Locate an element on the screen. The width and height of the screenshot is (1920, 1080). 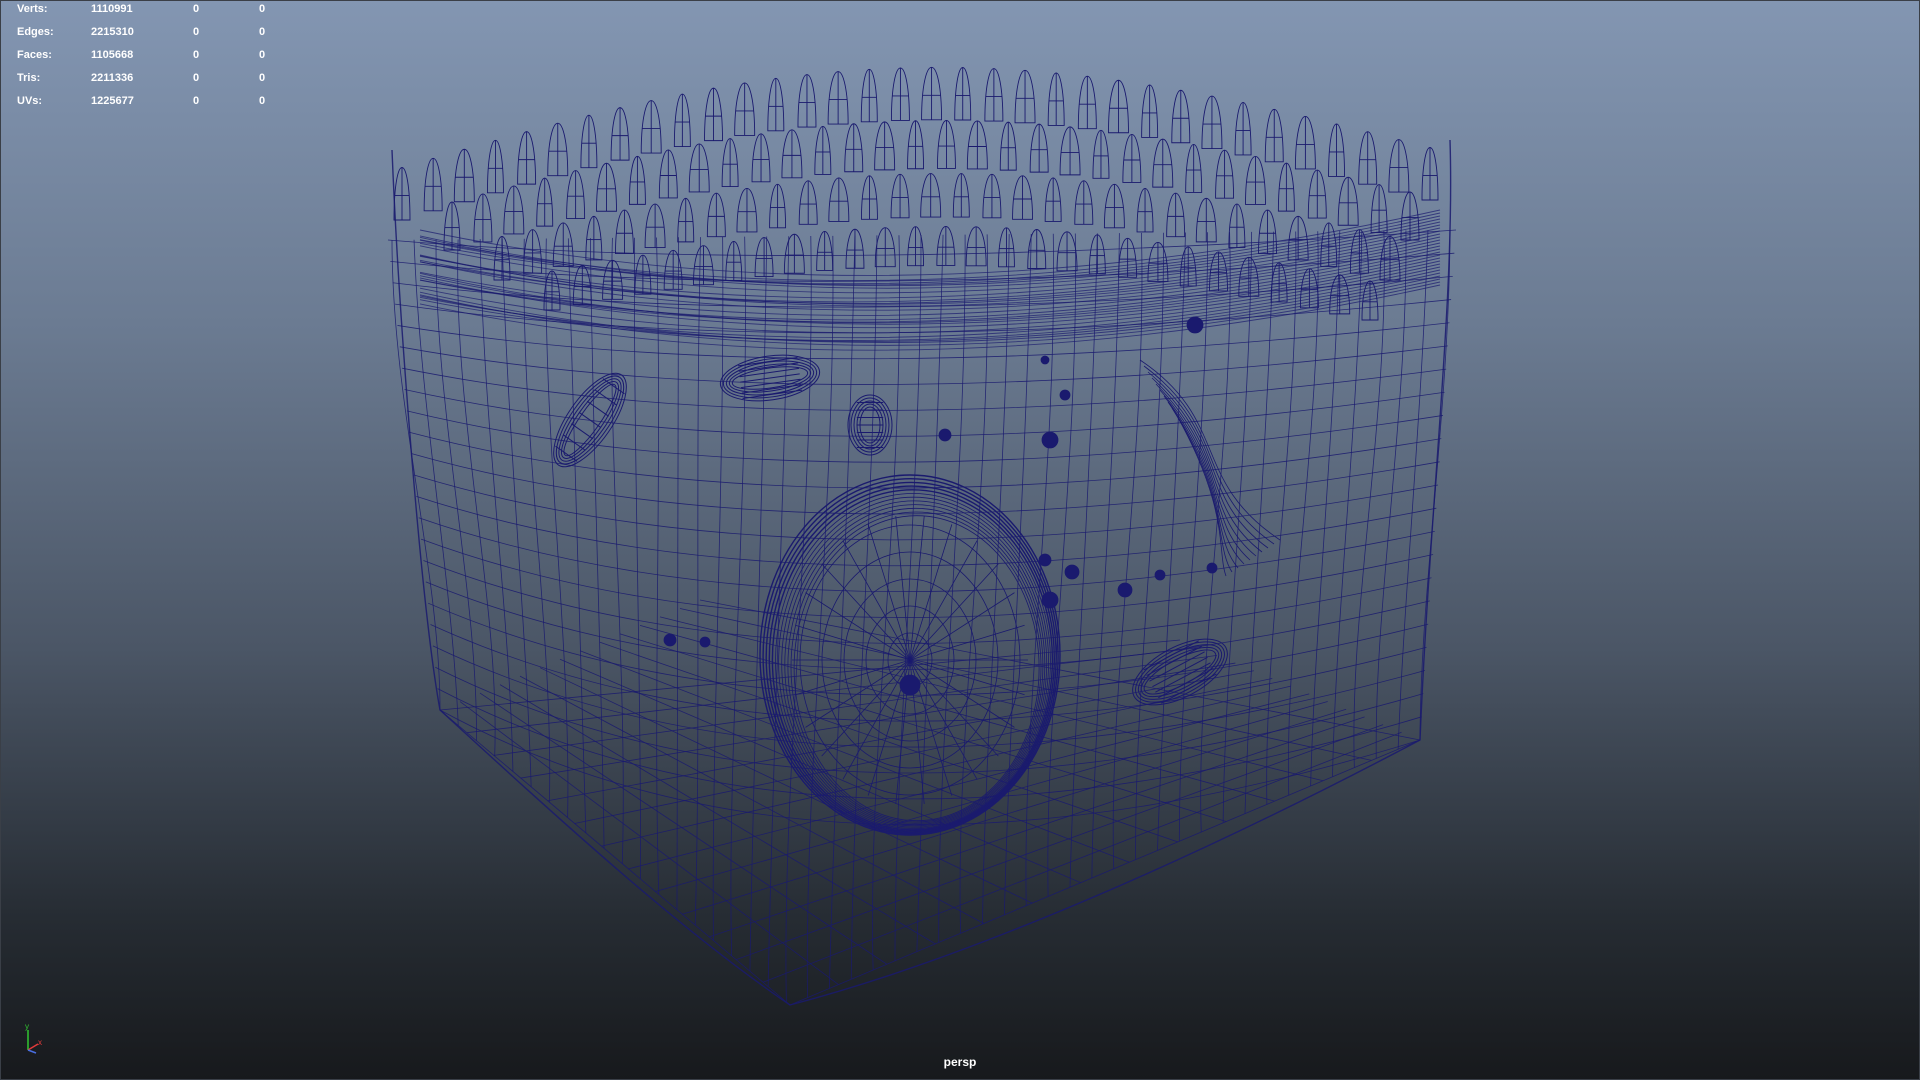
hud-label: UVs: is located at coordinates (30, 101).